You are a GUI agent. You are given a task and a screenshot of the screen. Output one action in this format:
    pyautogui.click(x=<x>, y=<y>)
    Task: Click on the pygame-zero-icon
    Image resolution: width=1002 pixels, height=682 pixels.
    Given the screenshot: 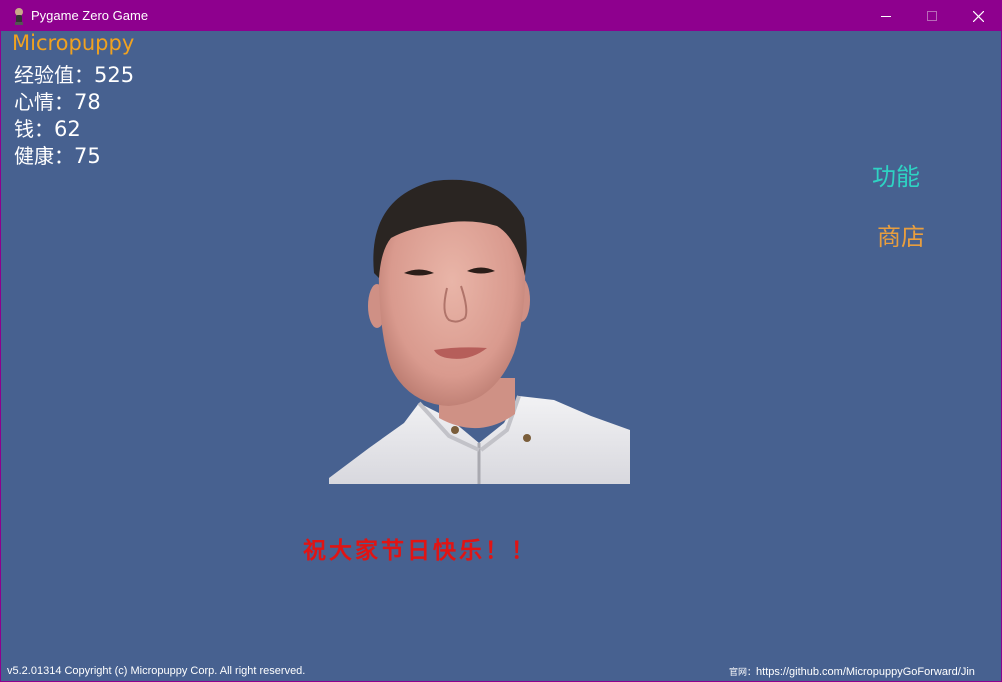 What is the action you would take?
    pyautogui.click(x=19, y=16)
    